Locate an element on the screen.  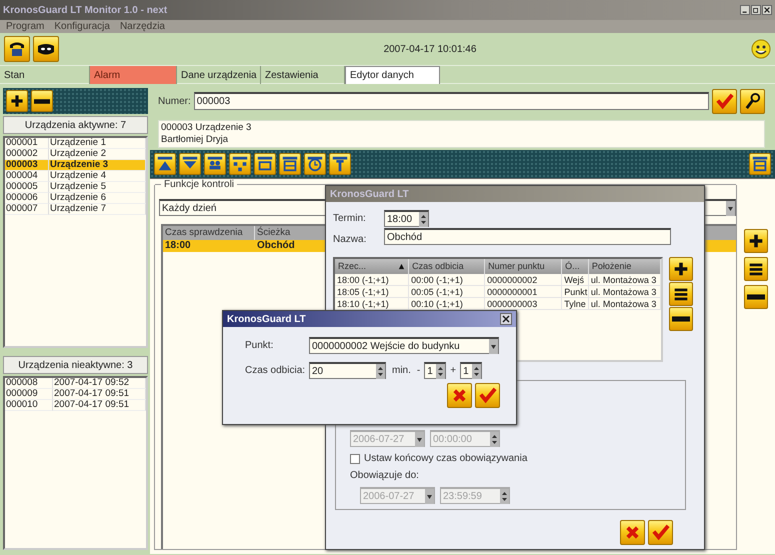
restore-icon is located at coordinates (756, 10).